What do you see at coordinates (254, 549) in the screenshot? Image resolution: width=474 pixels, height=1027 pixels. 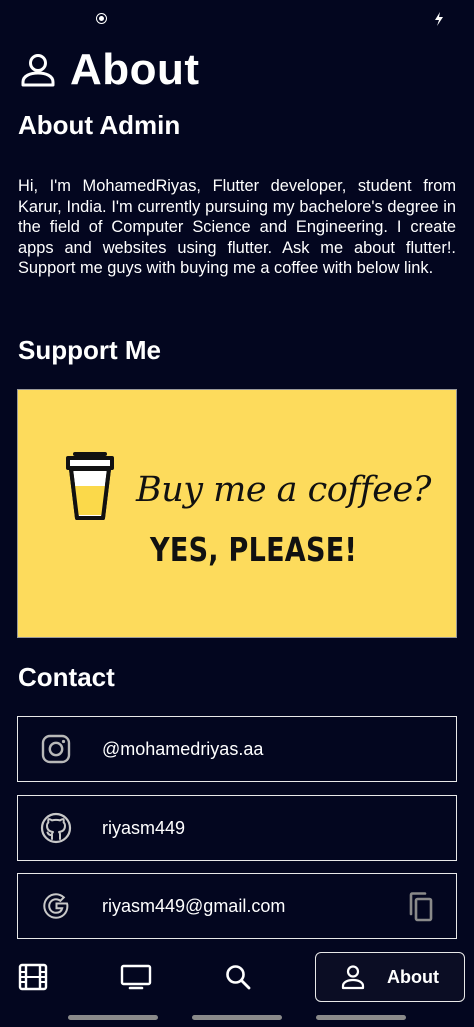 I see `banner-subline: YES, PLEASE!` at bounding box center [254, 549].